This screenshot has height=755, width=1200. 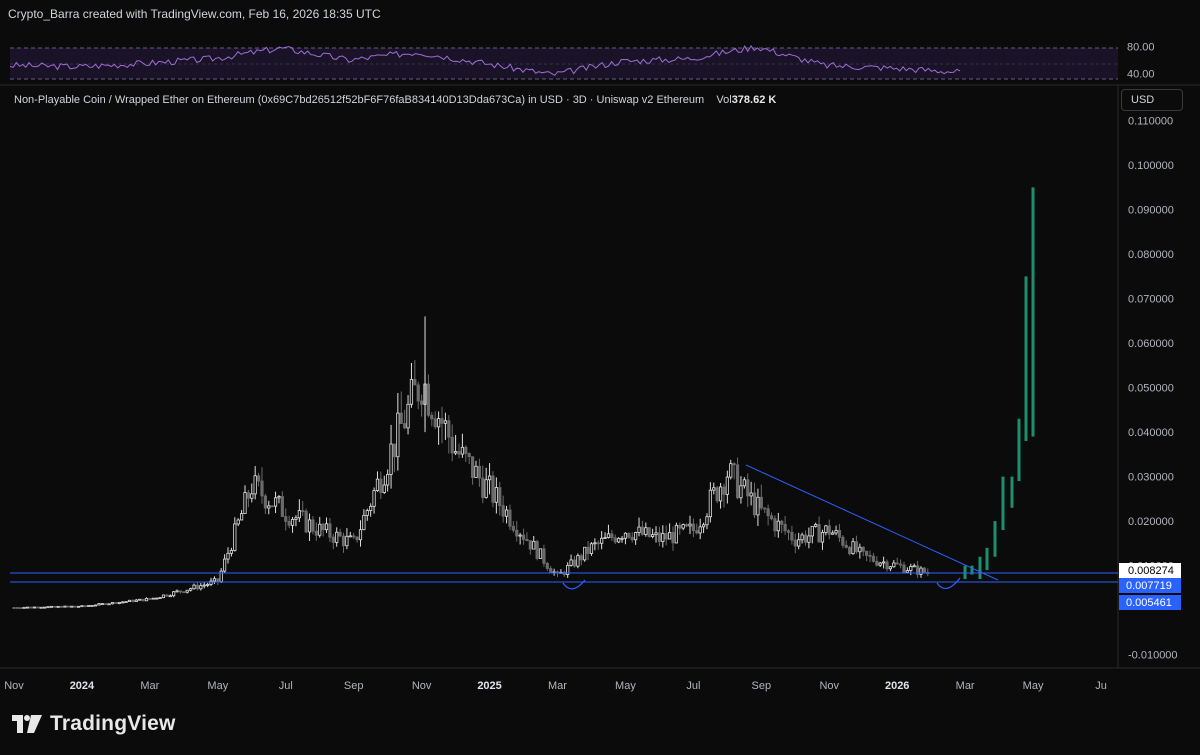 I want to click on tradingview-logo: TradingView, so click(x=94, y=724).